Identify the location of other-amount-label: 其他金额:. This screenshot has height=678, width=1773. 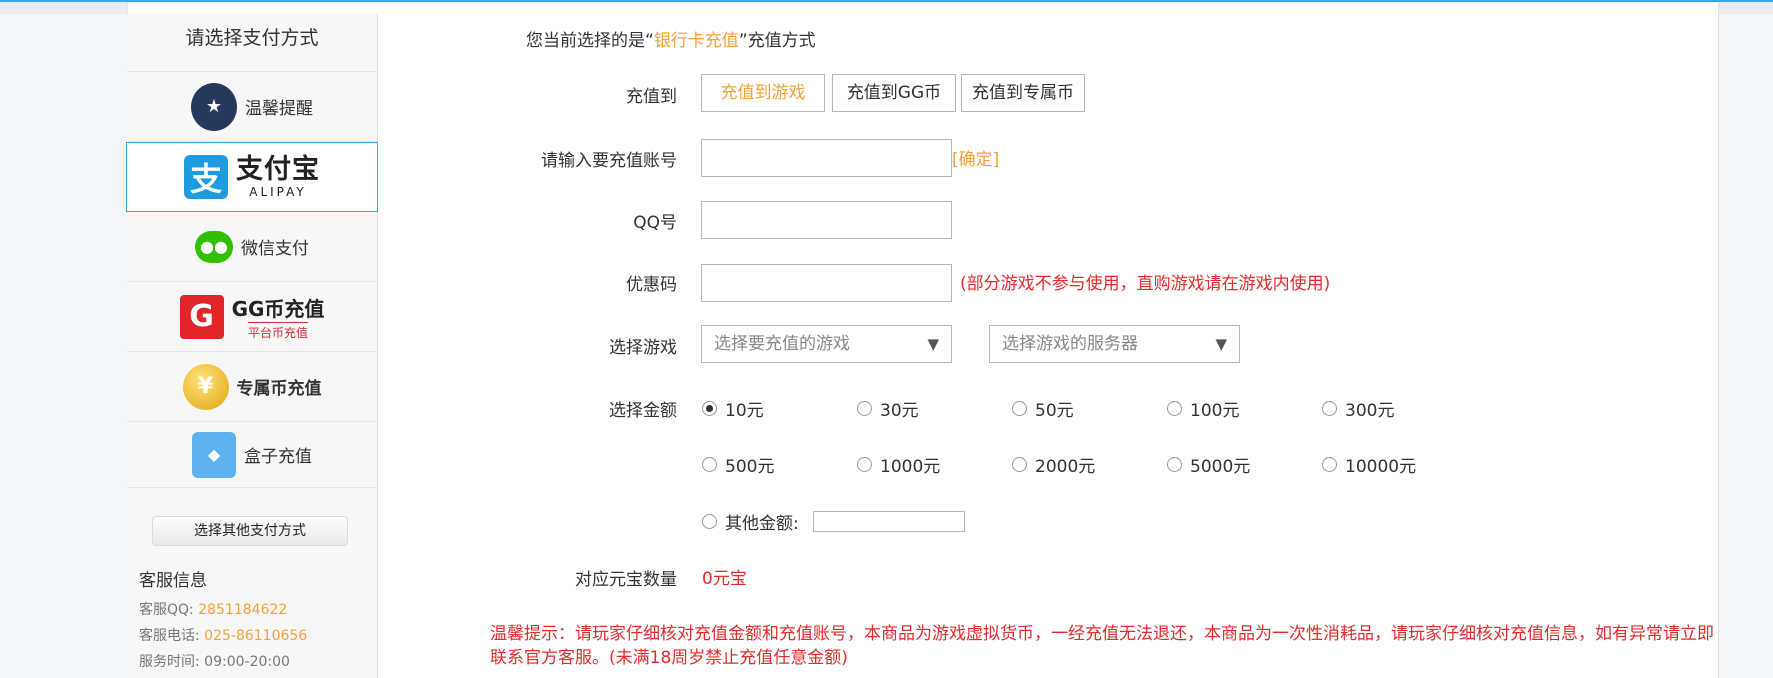
(762, 524).